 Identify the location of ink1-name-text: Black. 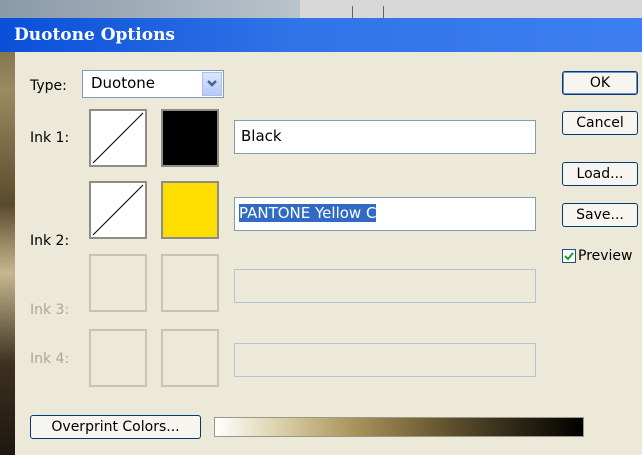
(261, 136).